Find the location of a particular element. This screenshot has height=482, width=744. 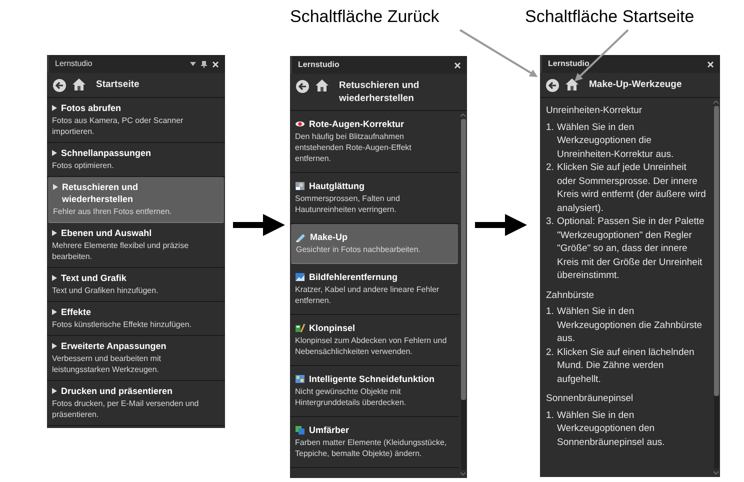

panel-heading: Startseite is located at coordinates (118, 84).